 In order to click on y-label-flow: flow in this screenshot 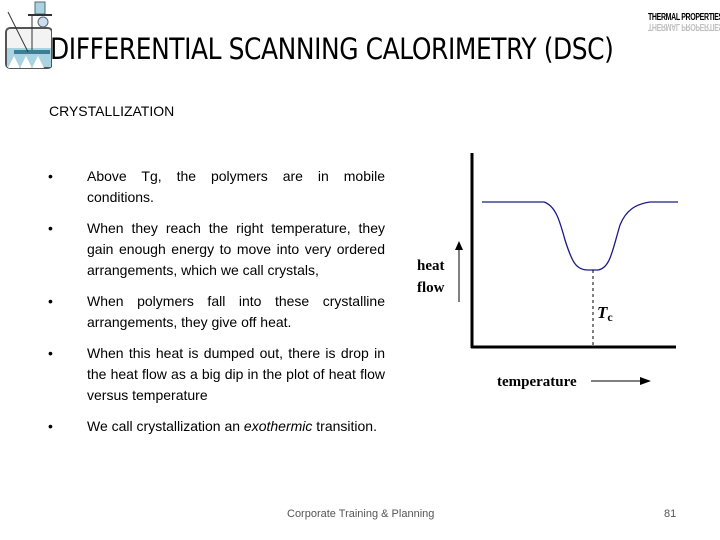, I will do `click(431, 288)`.